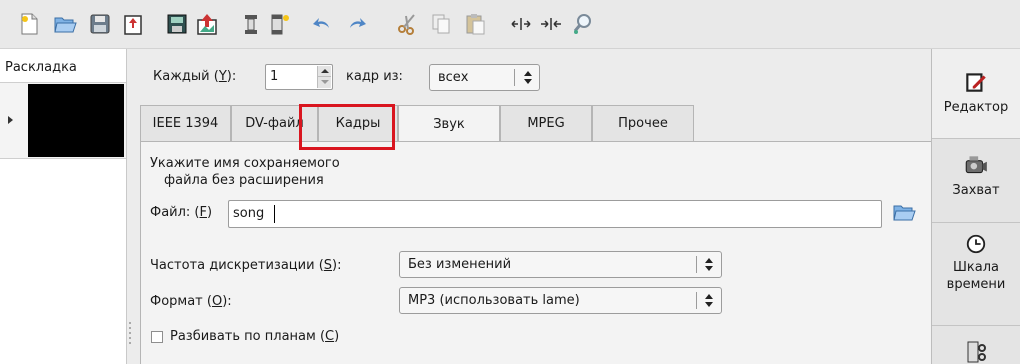 The height and width of the screenshot is (364, 1020). I want to click on editor-icon, so click(976, 82).